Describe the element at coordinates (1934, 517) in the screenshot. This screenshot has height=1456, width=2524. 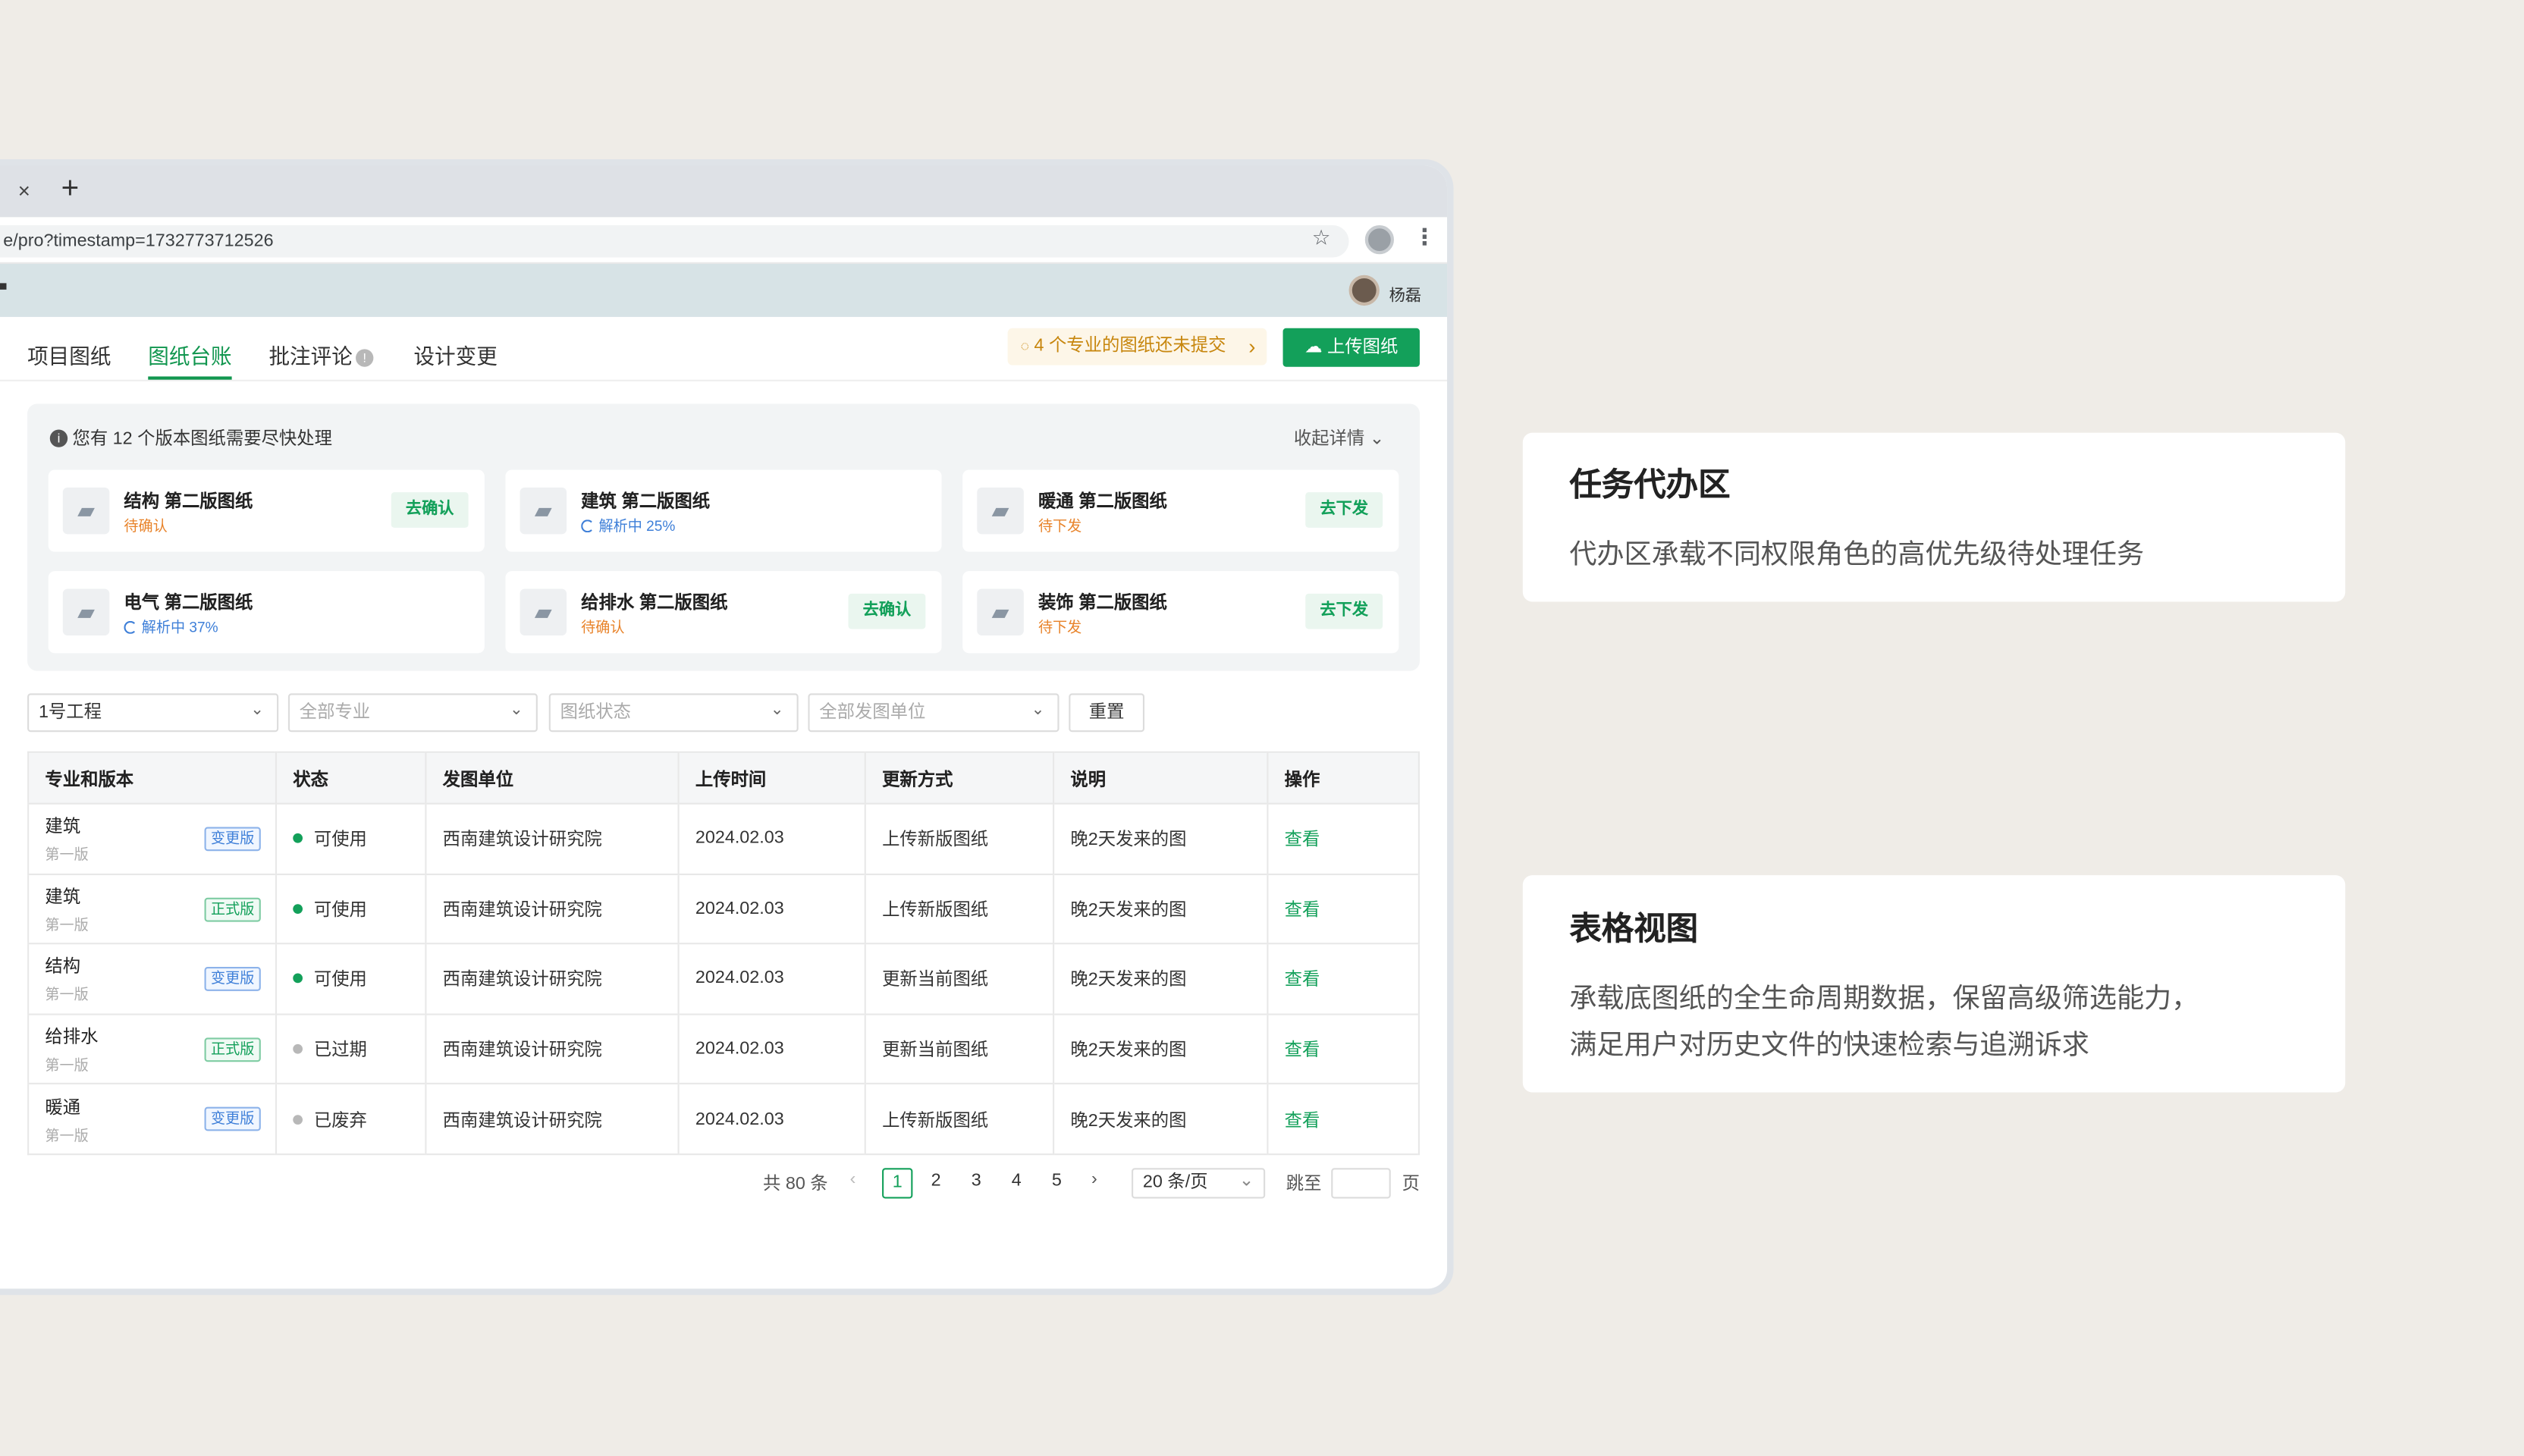
I see `callout-task-area: 任务代办区 代办区承载不同权限角色的高优先级待处理任务` at that location.